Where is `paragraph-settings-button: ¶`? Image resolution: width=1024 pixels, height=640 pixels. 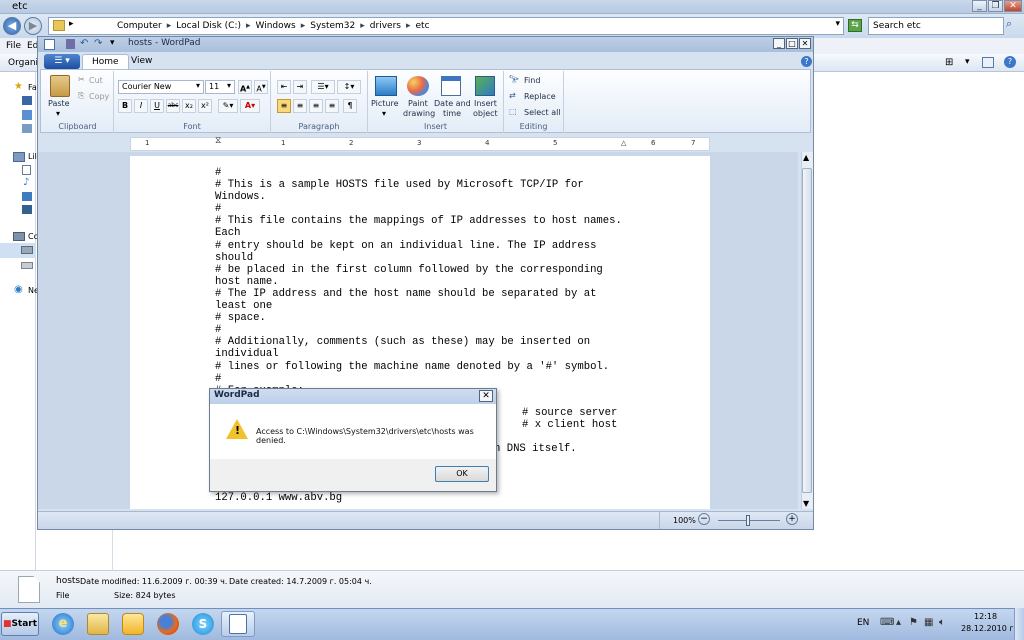 paragraph-settings-button: ¶ is located at coordinates (350, 106).